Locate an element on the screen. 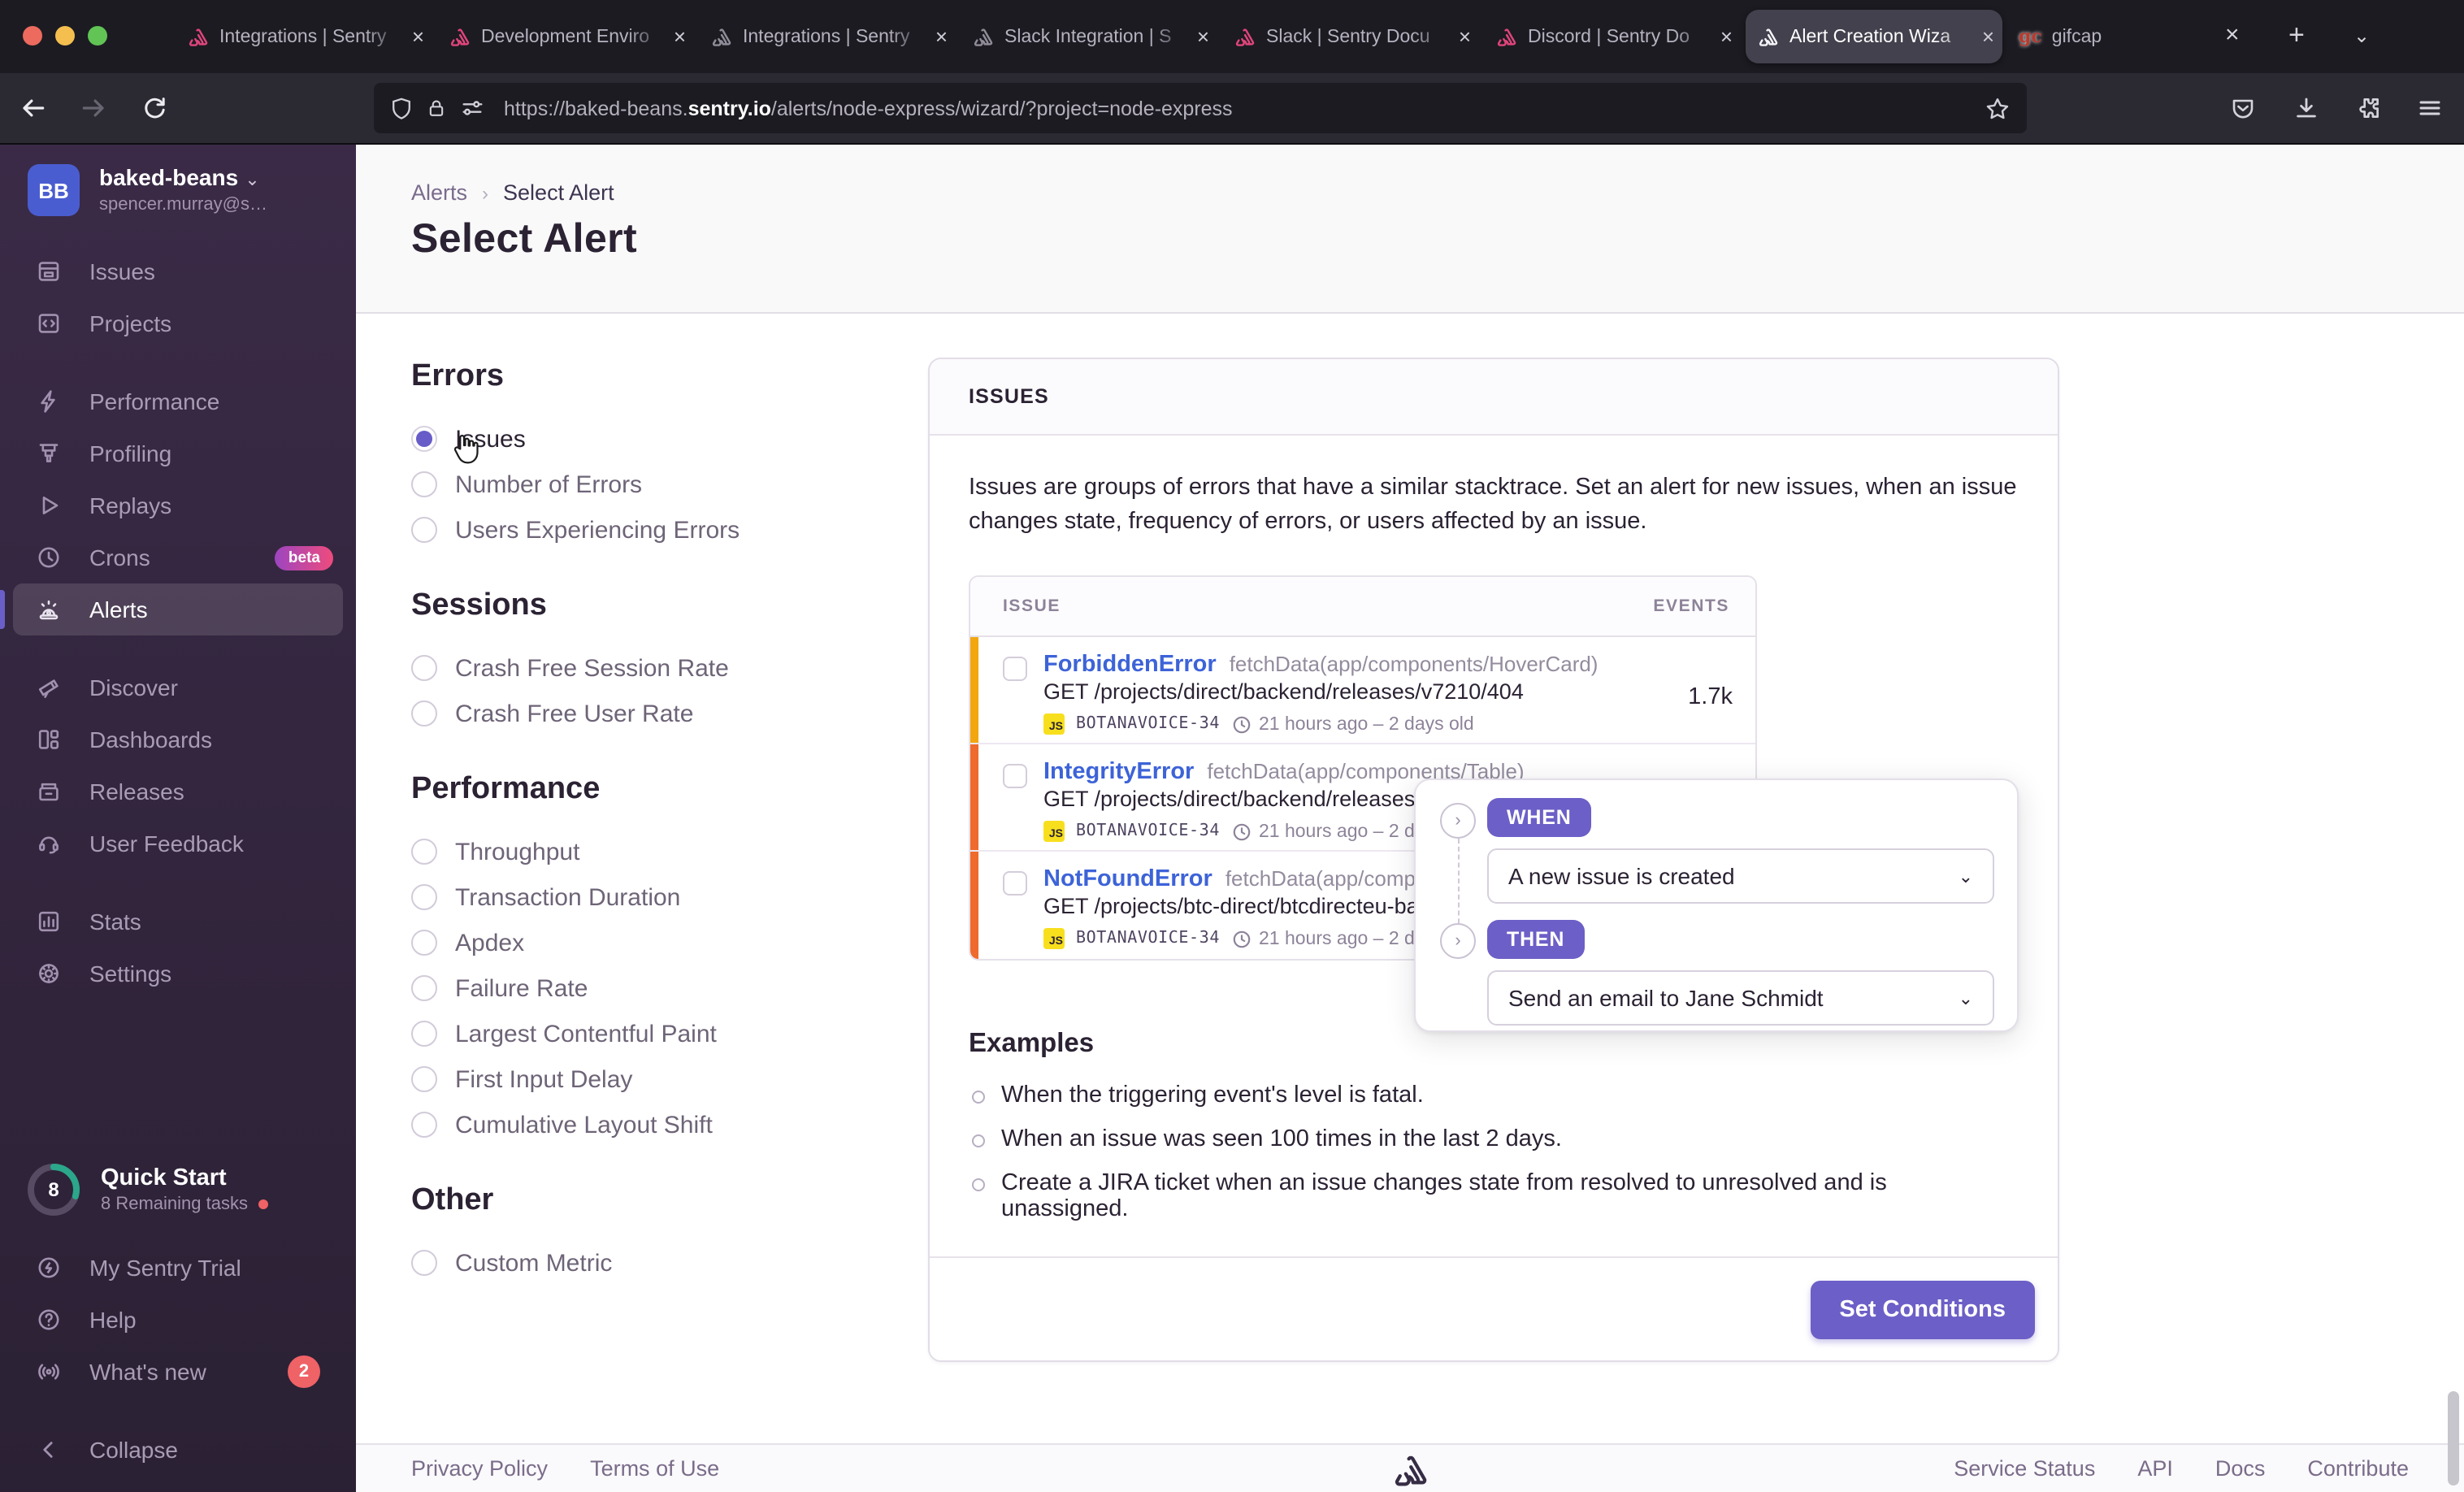 The image size is (2464, 1492). radio-option-first-input-delay: First Input Delay is located at coordinates (647, 1079).